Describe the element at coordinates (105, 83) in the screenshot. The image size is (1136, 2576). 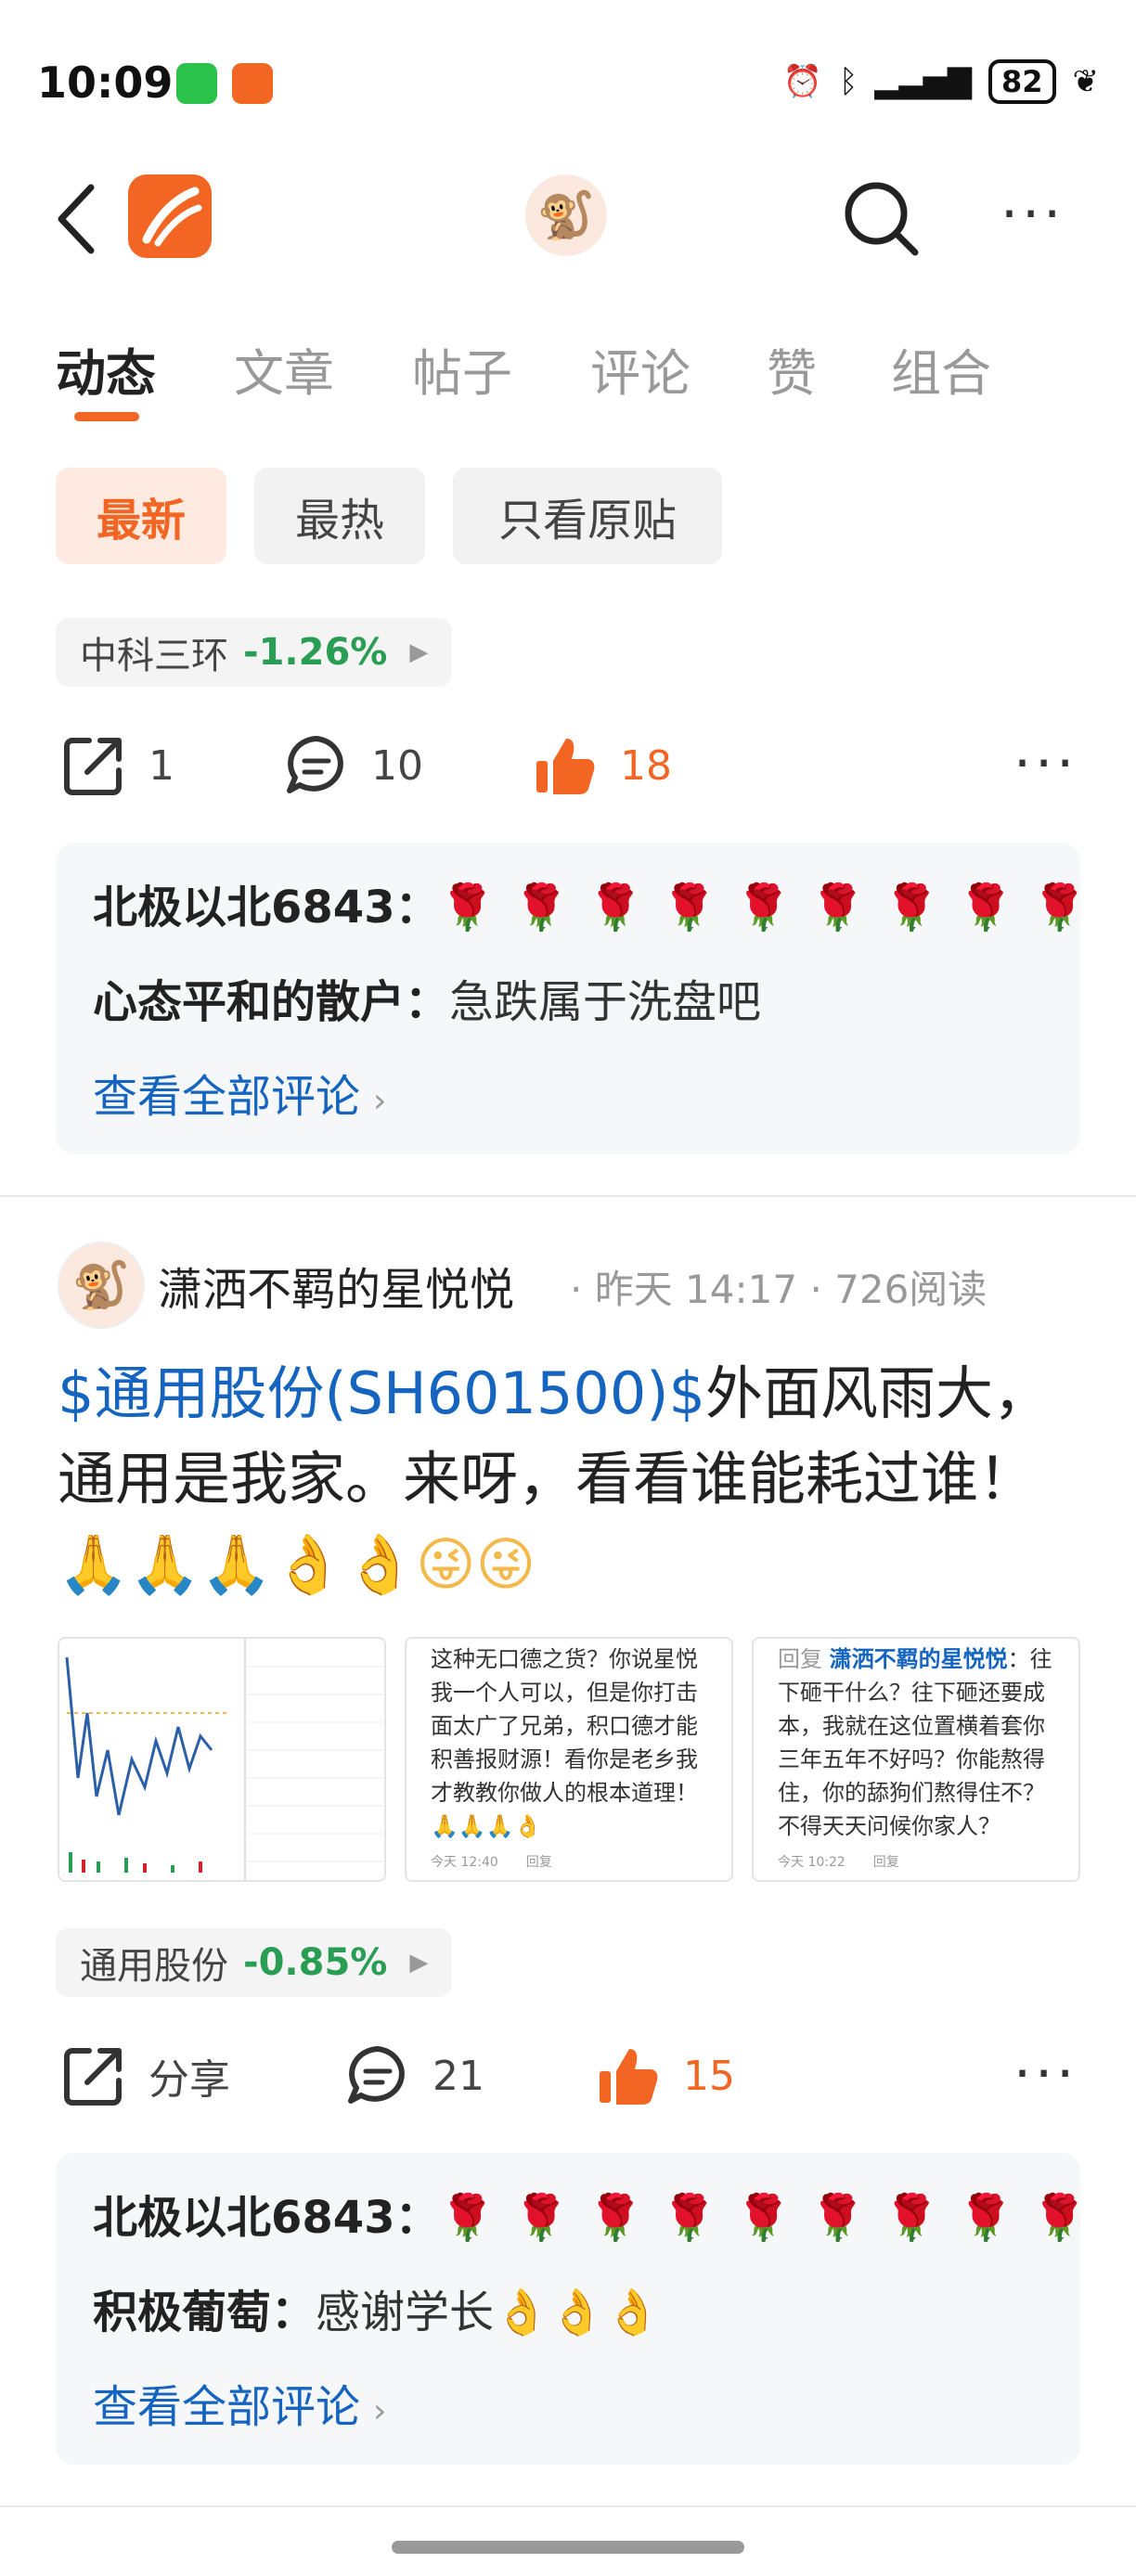
I see `status-time: 10:09` at that location.